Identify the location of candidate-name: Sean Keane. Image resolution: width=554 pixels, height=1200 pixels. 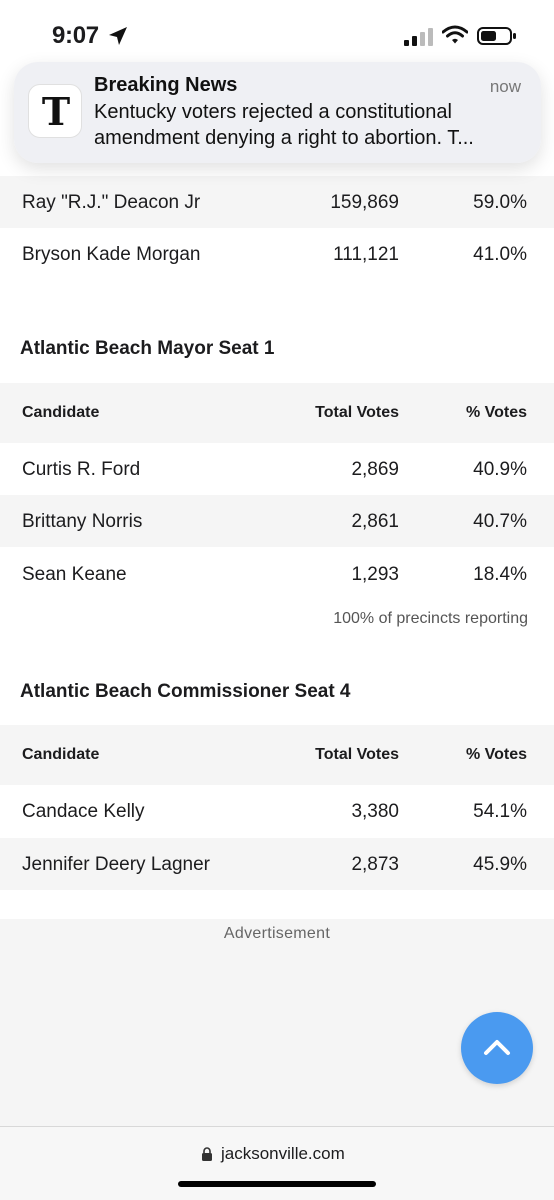
(74, 574).